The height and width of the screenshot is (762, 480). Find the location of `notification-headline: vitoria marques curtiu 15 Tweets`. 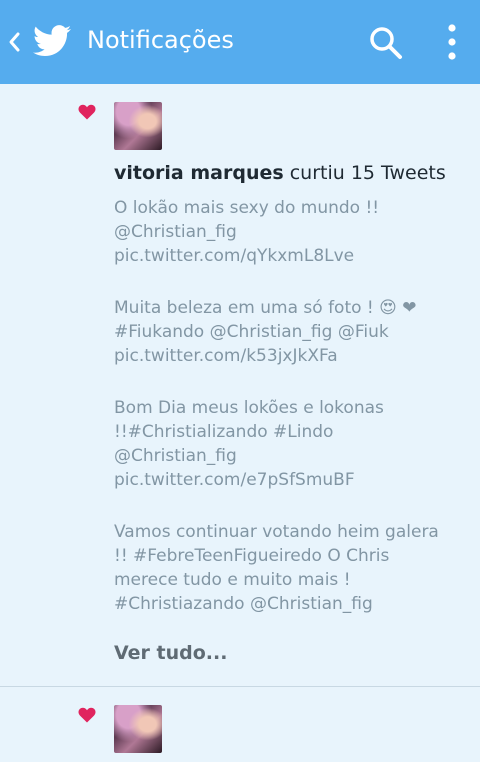

notification-headline: vitoria marques curtiu 15 Tweets is located at coordinates (280, 173).